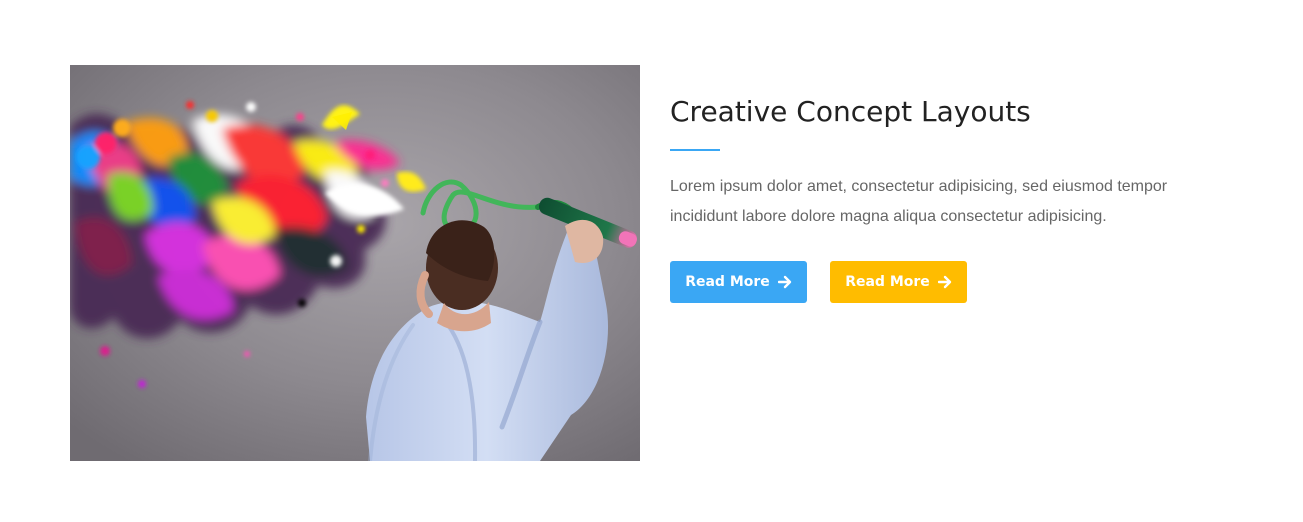 The height and width of the screenshot is (522, 1303). Describe the element at coordinates (850, 111) in the screenshot. I see `feature-title: Creative Concept Layouts` at that location.